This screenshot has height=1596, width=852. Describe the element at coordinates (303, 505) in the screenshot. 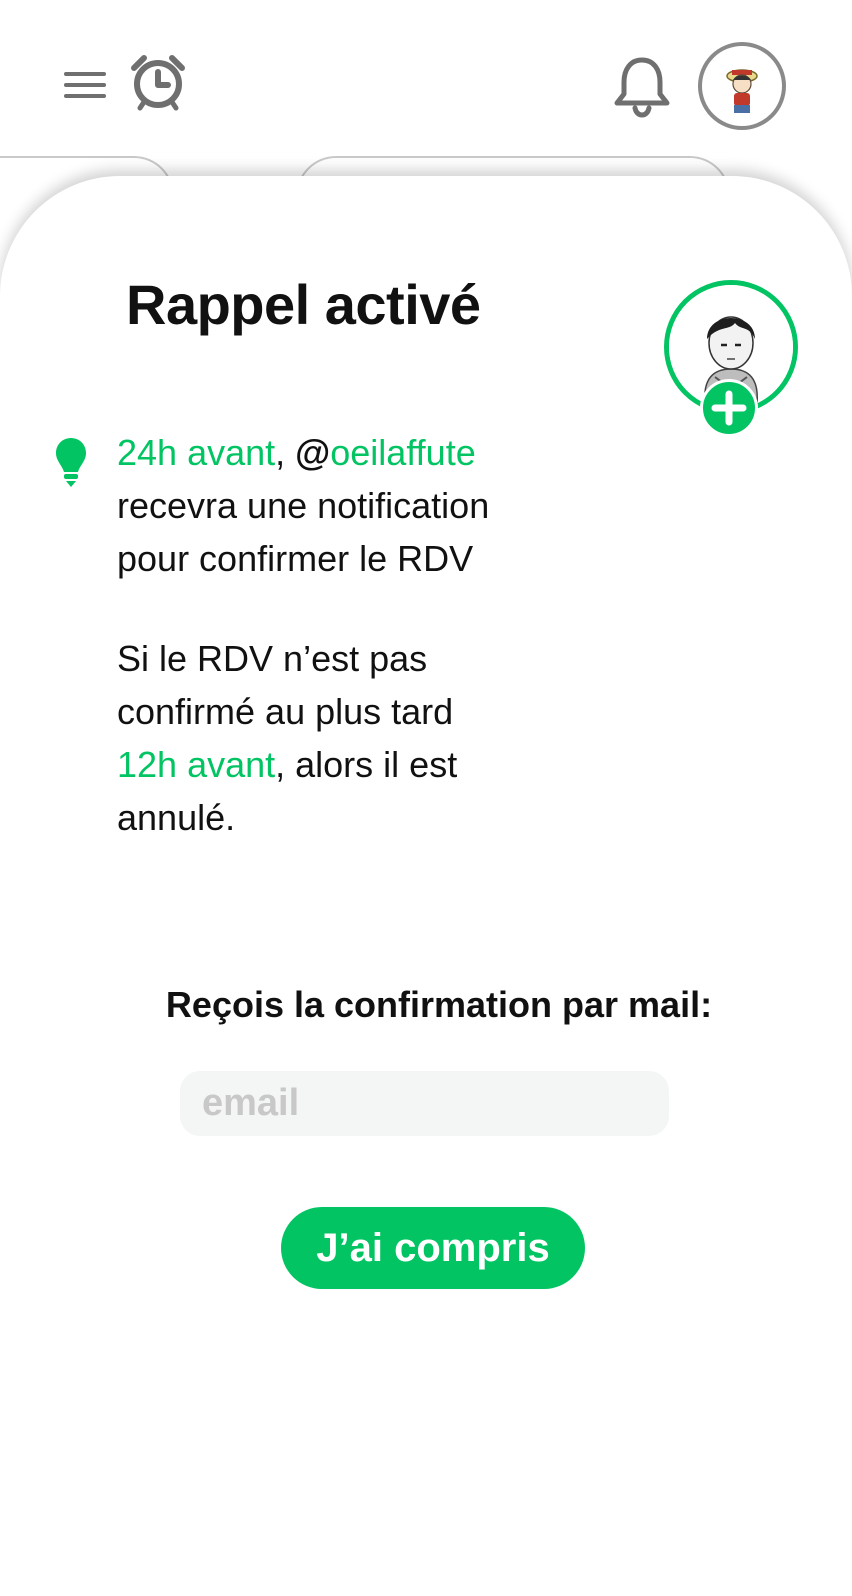

I see `reminder-line-2: recevra une notification` at that location.